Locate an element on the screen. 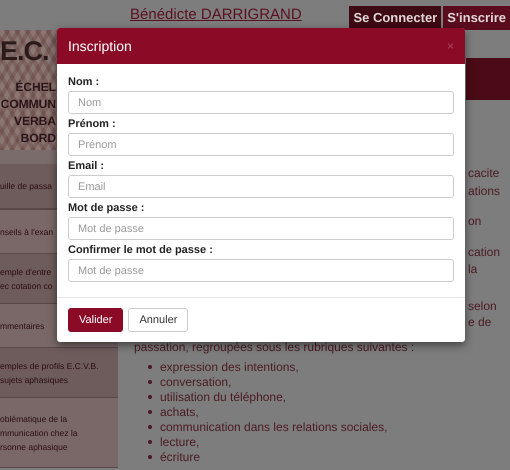 Image resolution: width=510 pixels, height=470 pixels. paragraph-text: selon is located at coordinates (482, 306).